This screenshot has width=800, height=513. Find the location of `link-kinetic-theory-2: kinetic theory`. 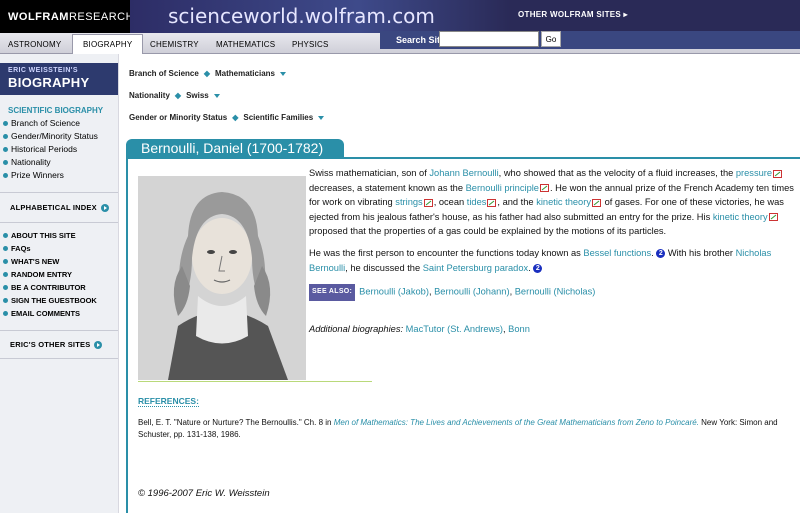

link-kinetic-theory-2: kinetic theory is located at coordinates (740, 217).